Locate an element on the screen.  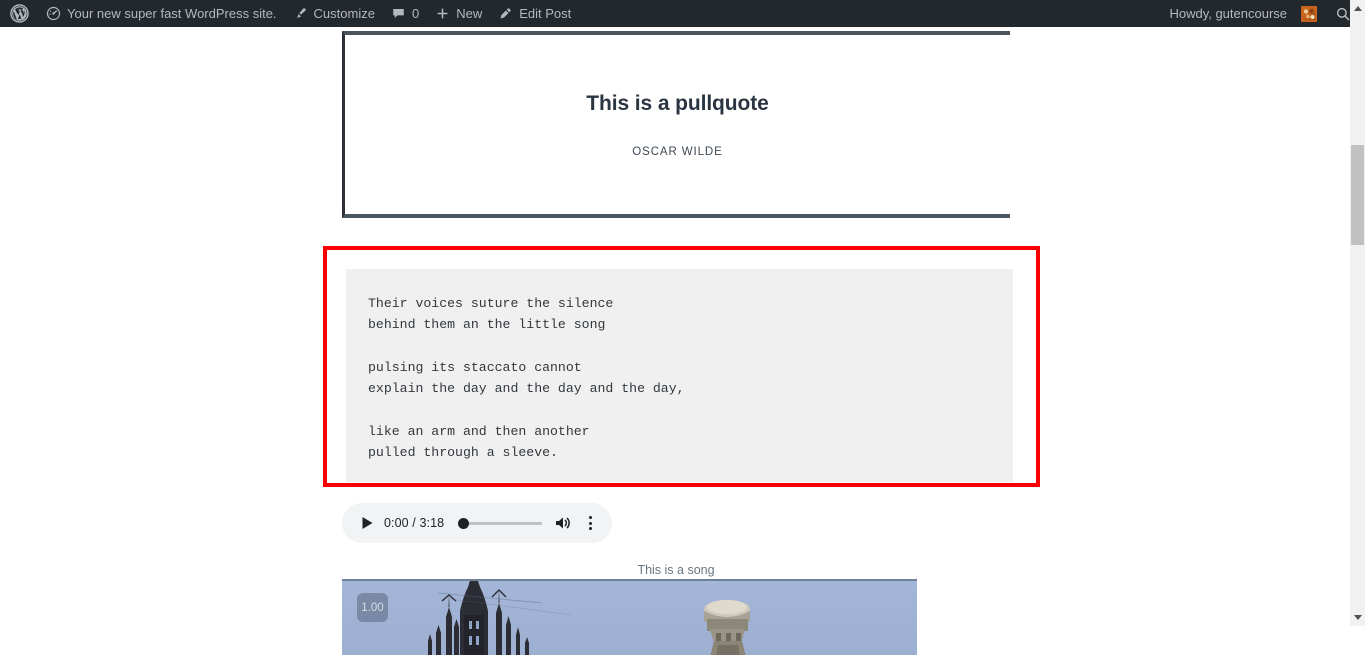
customize-label: Customize is located at coordinates (344, 13).